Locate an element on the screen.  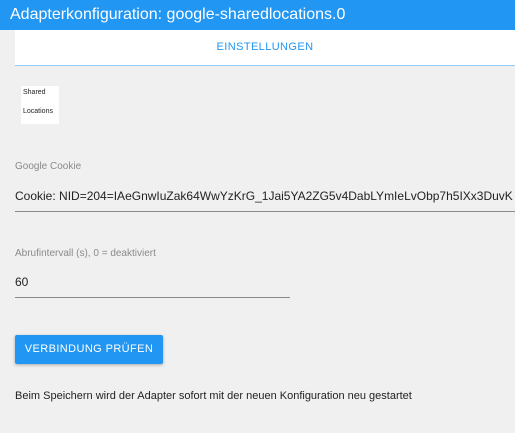
tab-settings: EINSTELLUNGEN is located at coordinates (265, 47).